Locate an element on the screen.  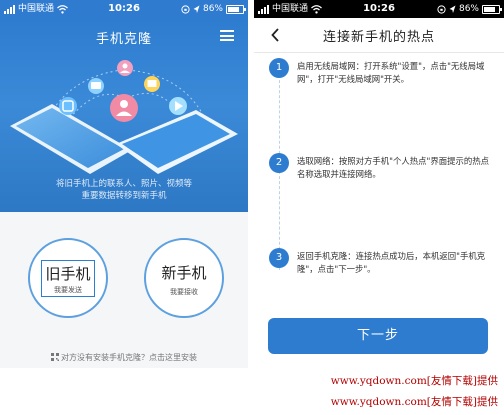
install-hint-link: 对方没有安装手机克隆？点击这里安装 is located at coordinates (124, 357).